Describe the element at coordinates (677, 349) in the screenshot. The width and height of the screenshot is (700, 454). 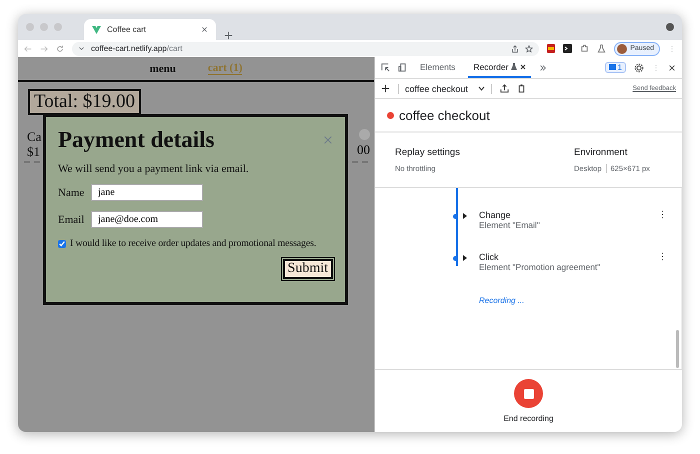
I see `scrollbar-thumb` at that location.